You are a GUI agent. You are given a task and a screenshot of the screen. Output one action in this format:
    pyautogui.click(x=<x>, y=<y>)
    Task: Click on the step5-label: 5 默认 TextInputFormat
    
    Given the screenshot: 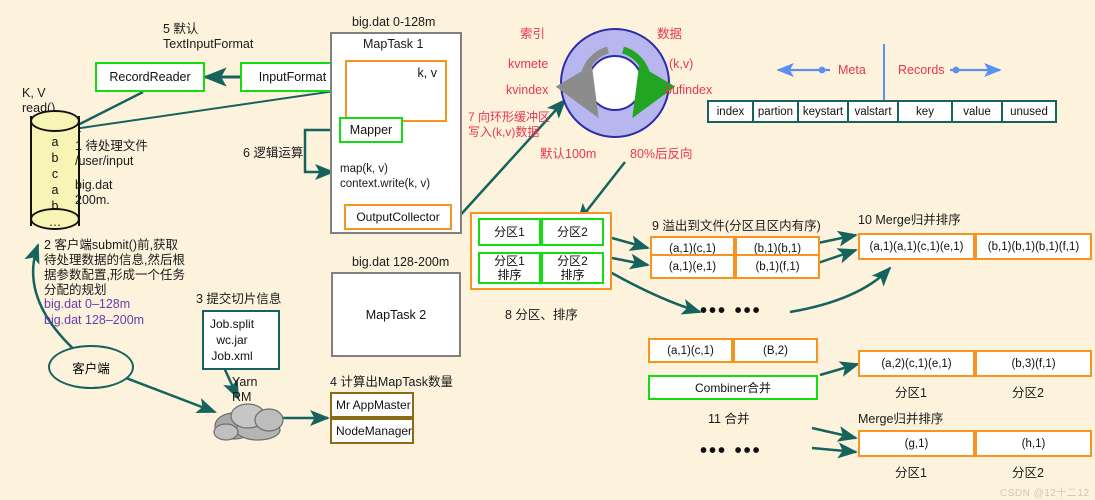 What is the action you would take?
    pyautogui.click(x=208, y=36)
    